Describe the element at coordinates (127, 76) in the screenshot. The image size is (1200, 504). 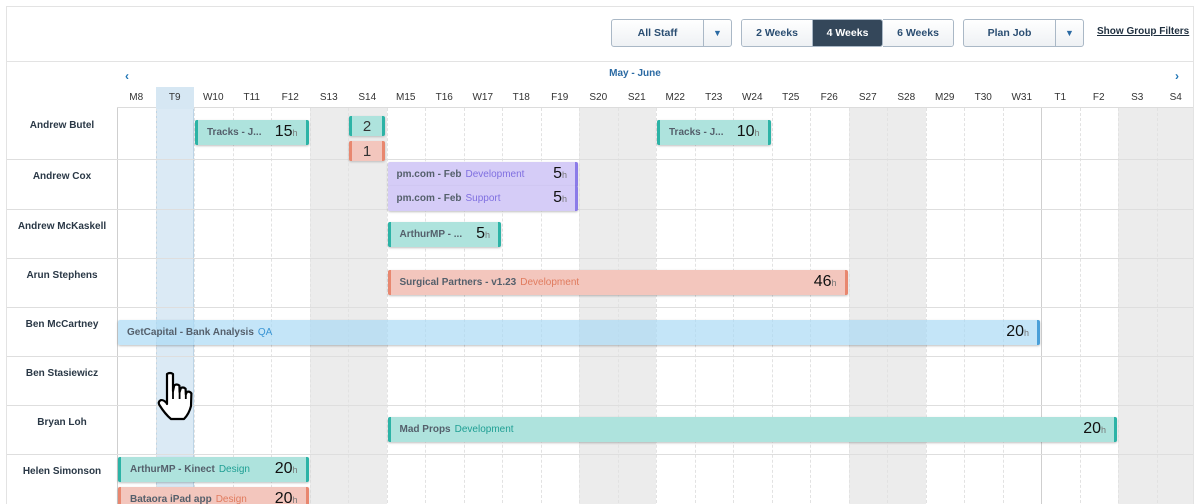
I see `prev-period-arrow-icon: ‹` at that location.